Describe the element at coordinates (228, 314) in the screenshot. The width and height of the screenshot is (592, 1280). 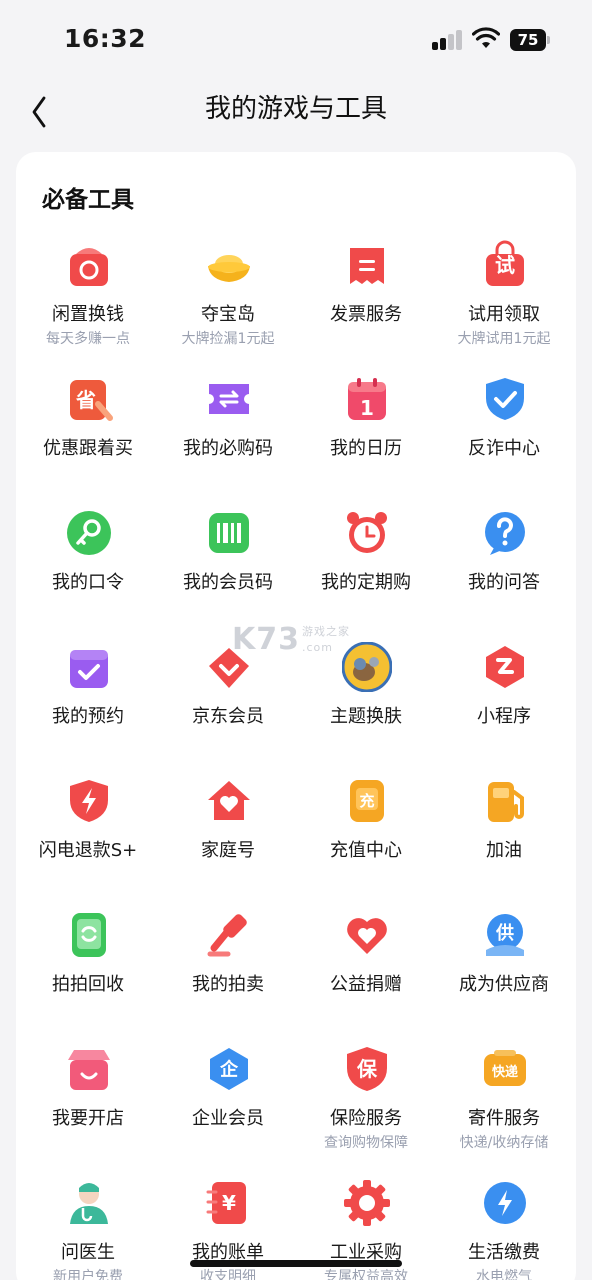
I see `tool-label: 夺宝岛` at that location.